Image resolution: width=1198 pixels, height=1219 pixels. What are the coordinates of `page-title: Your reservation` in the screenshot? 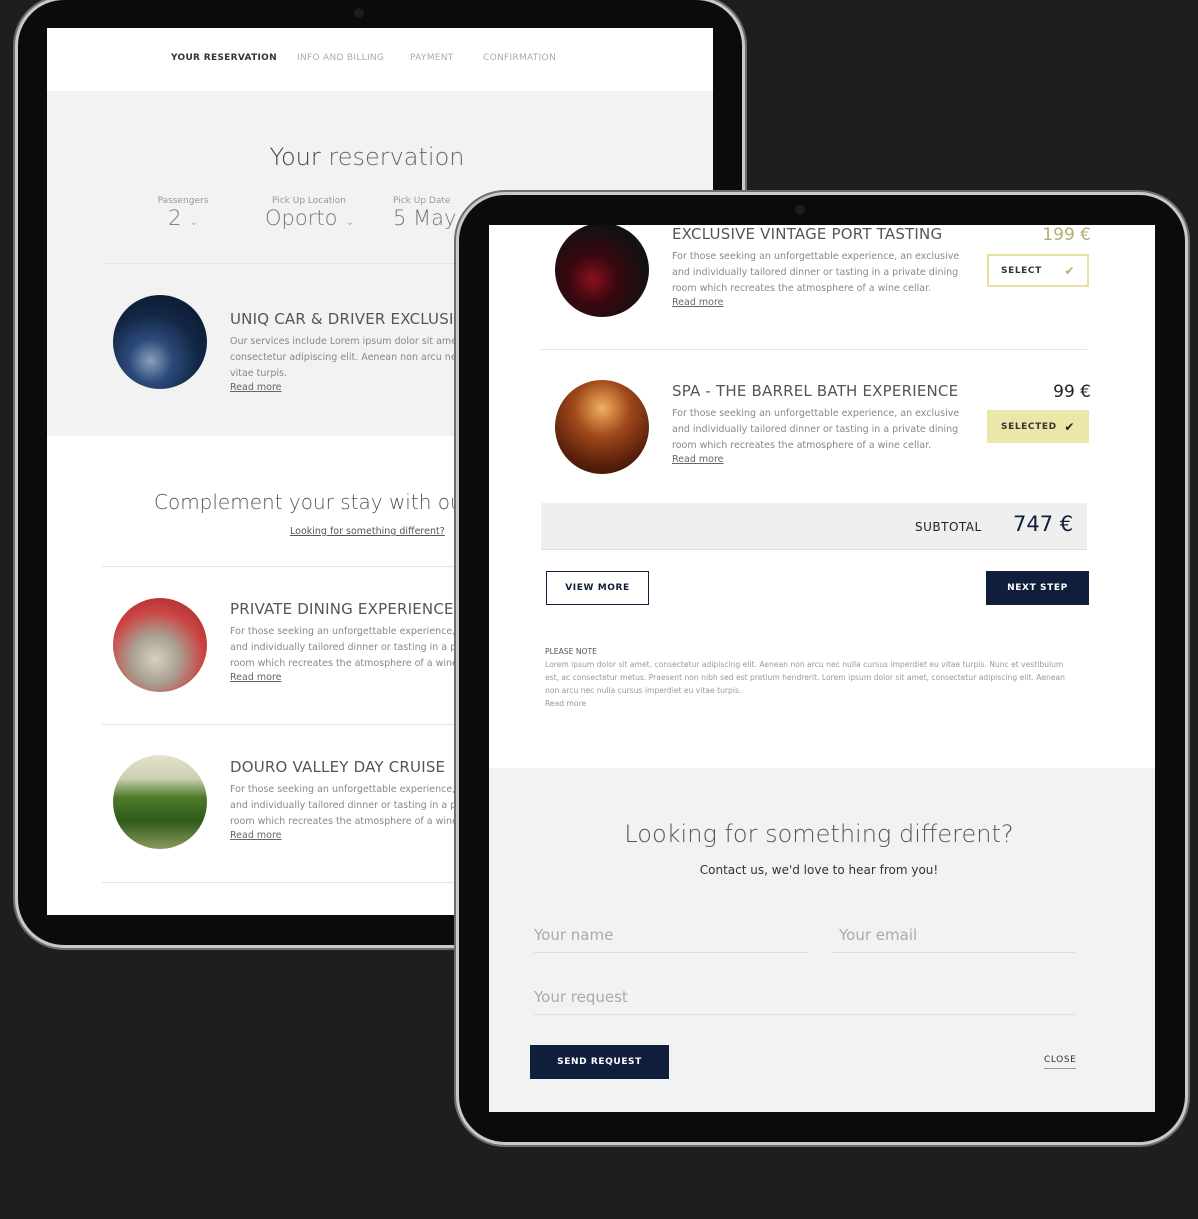 It's located at (367, 157).